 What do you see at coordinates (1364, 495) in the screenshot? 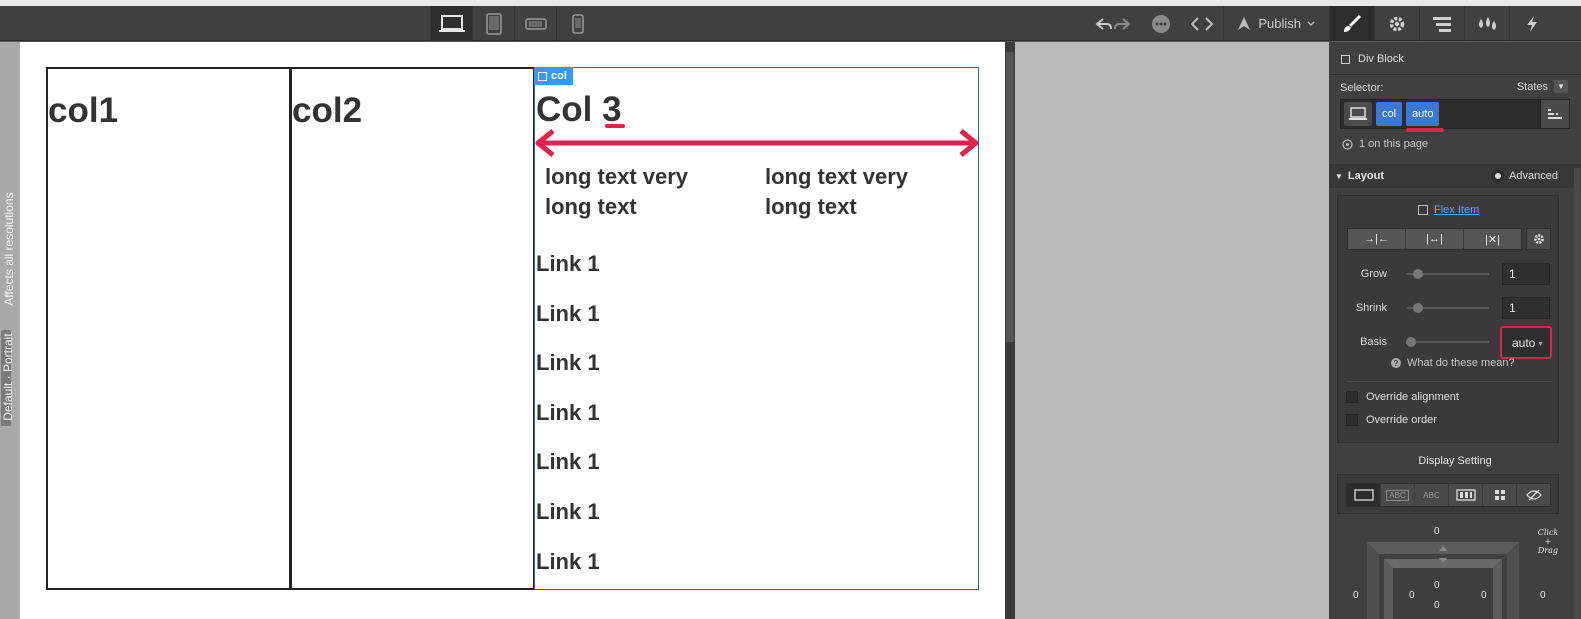
I see `display-block-button` at bounding box center [1364, 495].